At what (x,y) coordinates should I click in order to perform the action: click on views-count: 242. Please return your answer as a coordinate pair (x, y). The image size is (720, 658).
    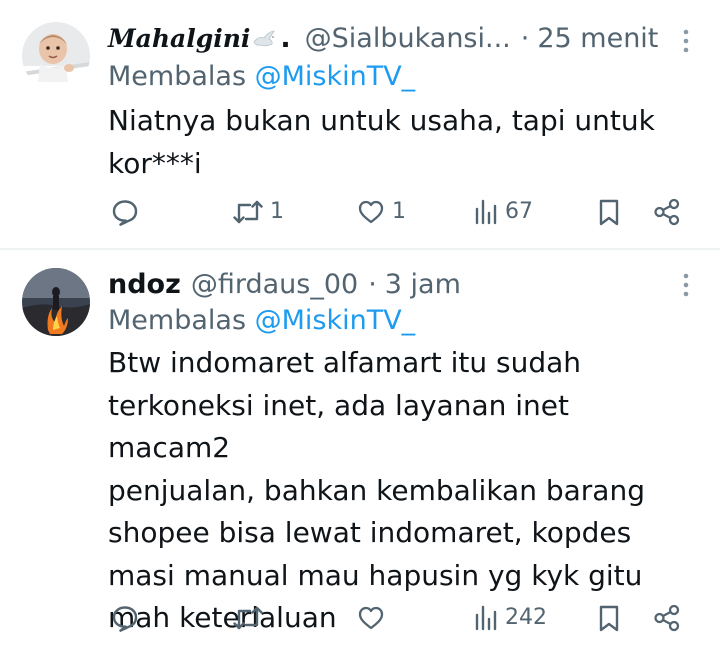
    Looking at the image, I should click on (526, 617).